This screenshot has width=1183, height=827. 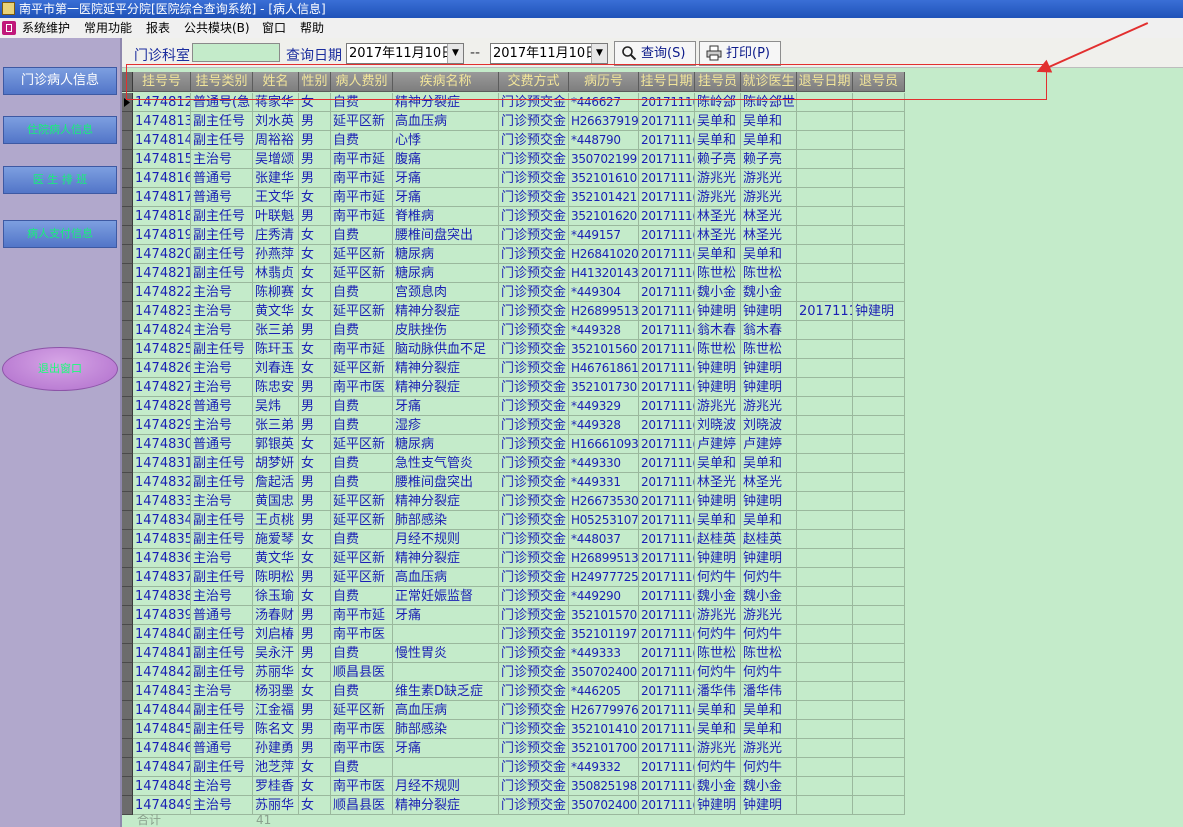 What do you see at coordinates (769, 767) in the screenshot?
I see `cell-doctor: 何灼牛` at bounding box center [769, 767].